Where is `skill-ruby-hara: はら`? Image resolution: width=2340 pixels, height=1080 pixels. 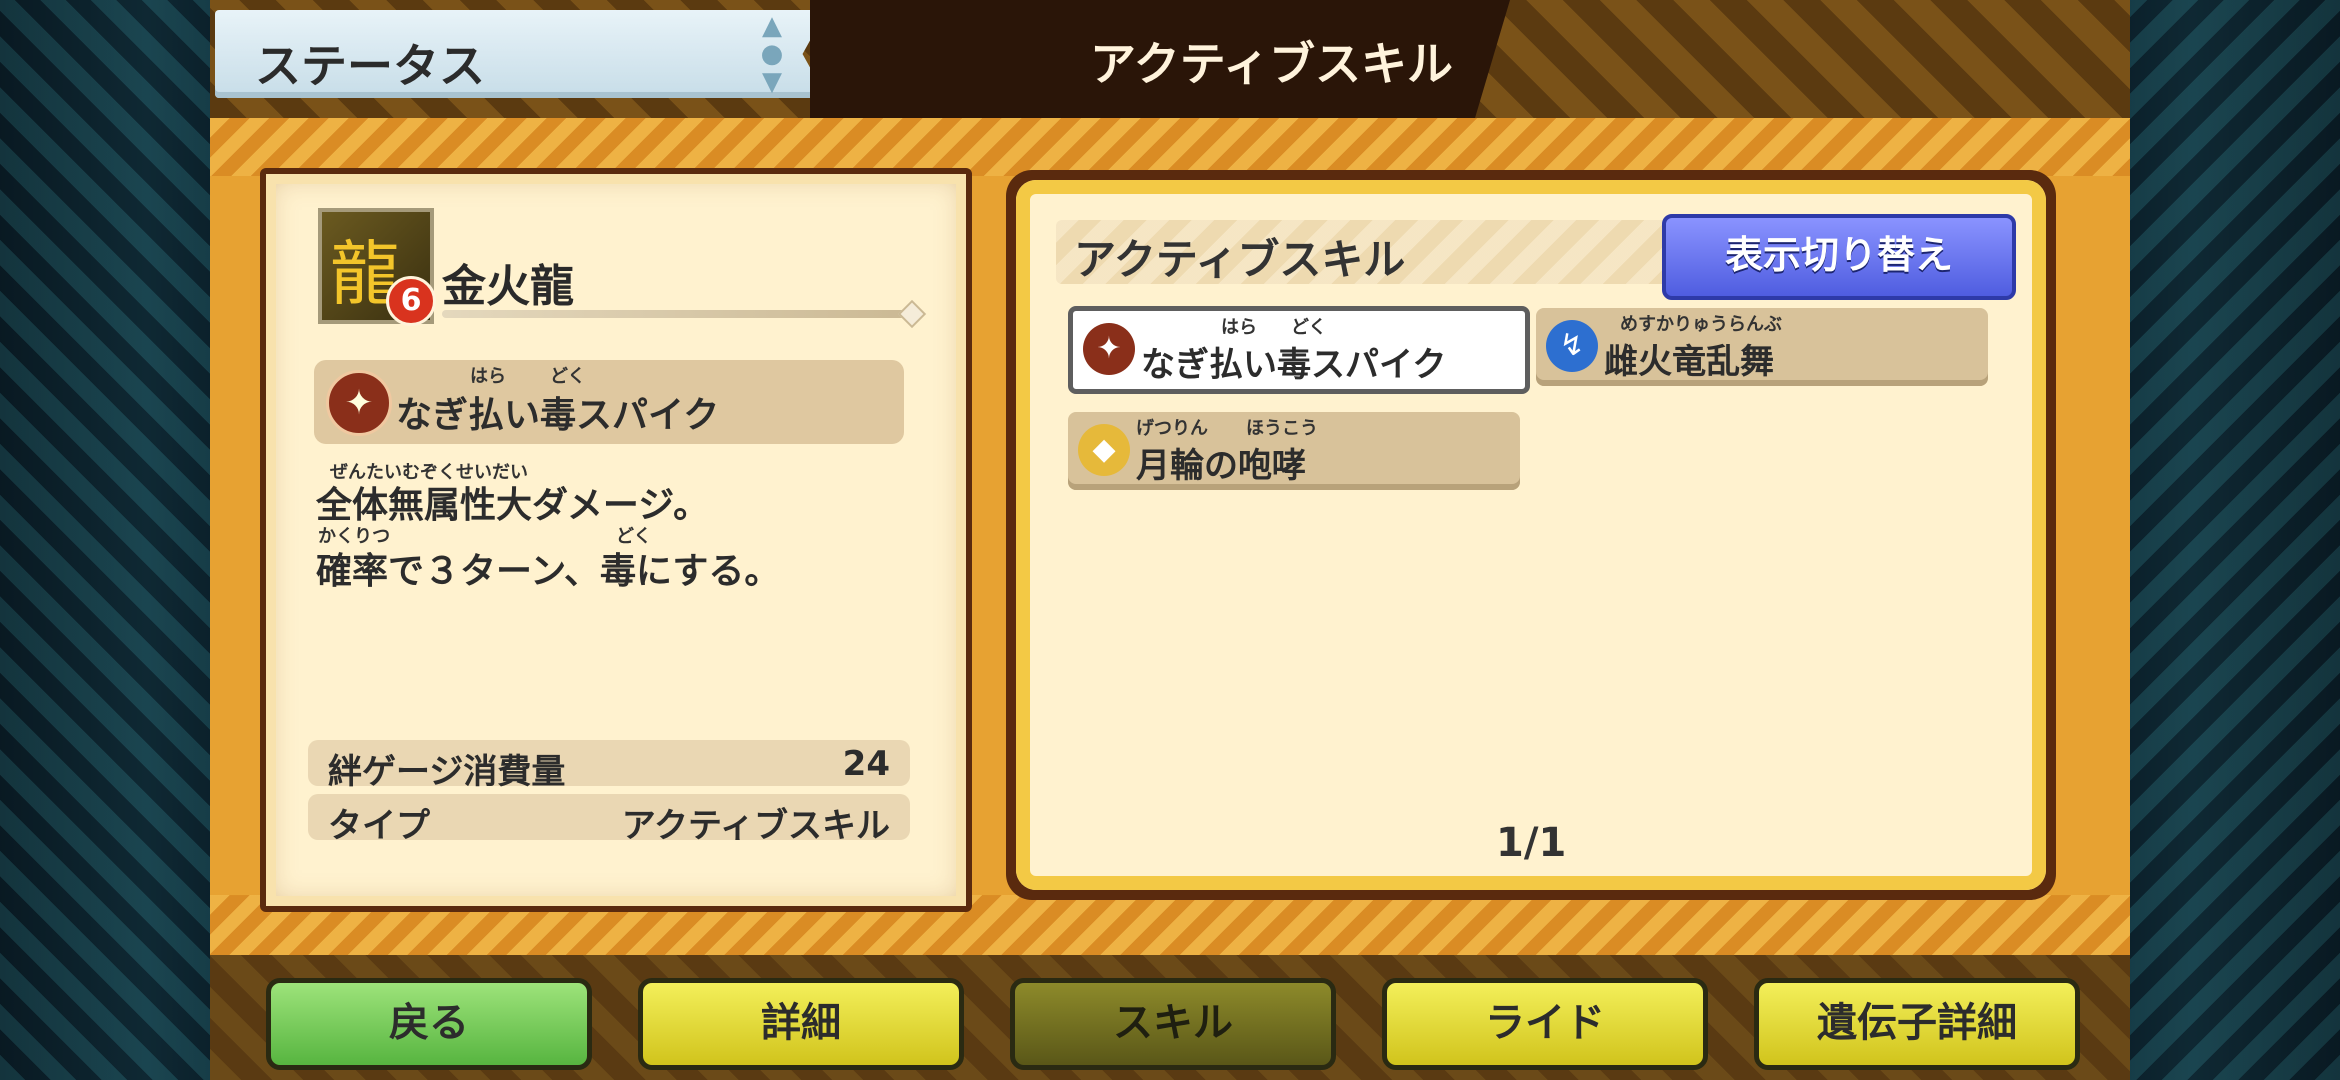
skill-ruby-hara: はら is located at coordinates (488, 376).